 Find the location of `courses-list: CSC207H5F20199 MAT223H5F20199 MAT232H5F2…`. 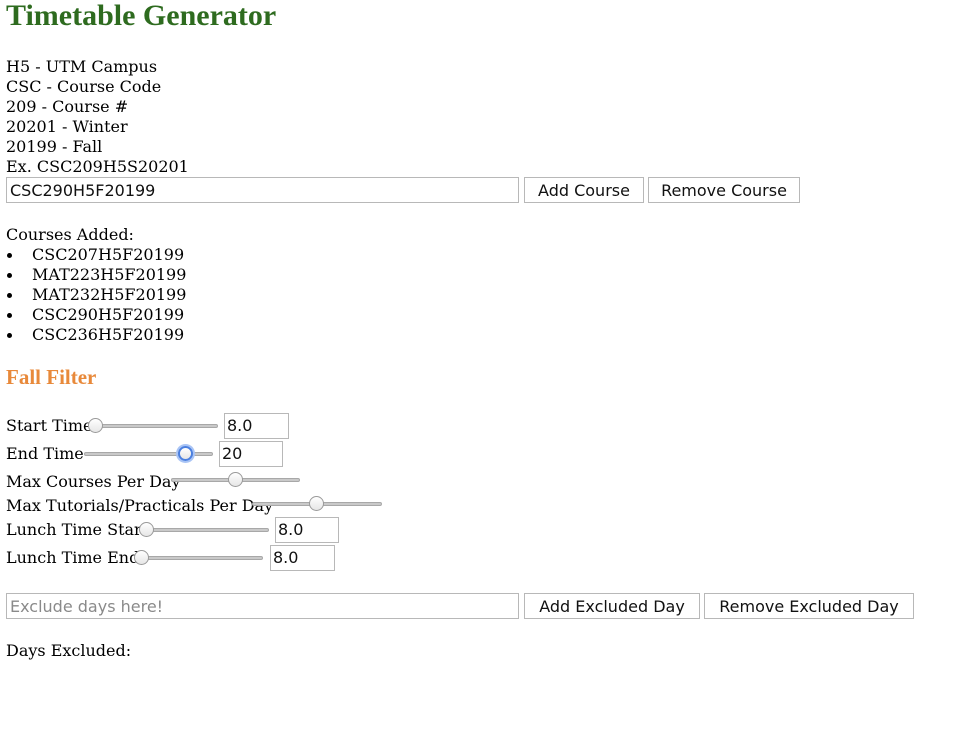

courses-list: CSC207H5F20199 MAT223H5F20199 MAT232H5F2… is located at coordinates (96, 295).